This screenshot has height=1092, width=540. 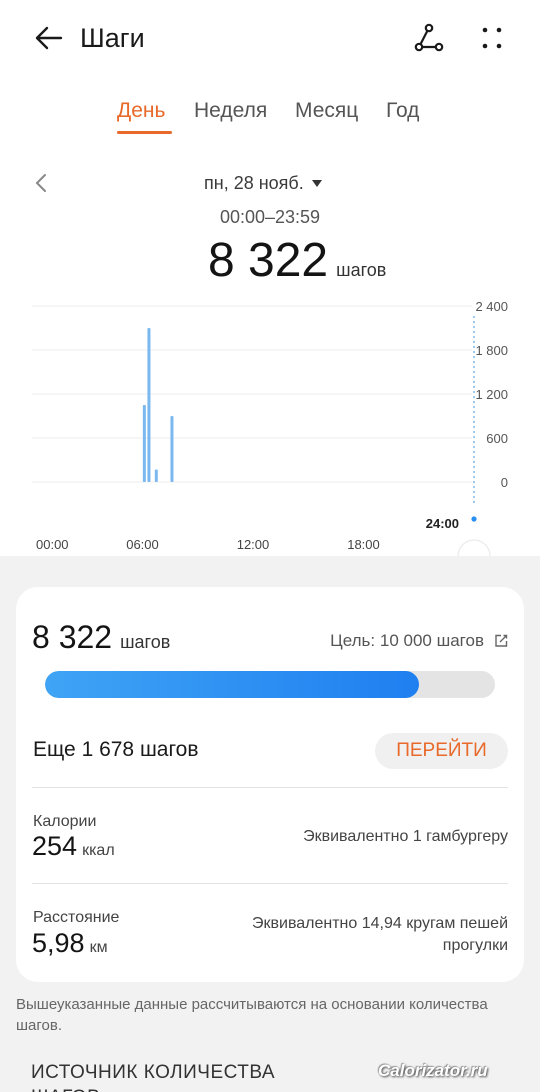 What do you see at coordinates (268, 260) in the screenshot?
I see `total-steps-value: 8 322` at bounding box center [268, 260].